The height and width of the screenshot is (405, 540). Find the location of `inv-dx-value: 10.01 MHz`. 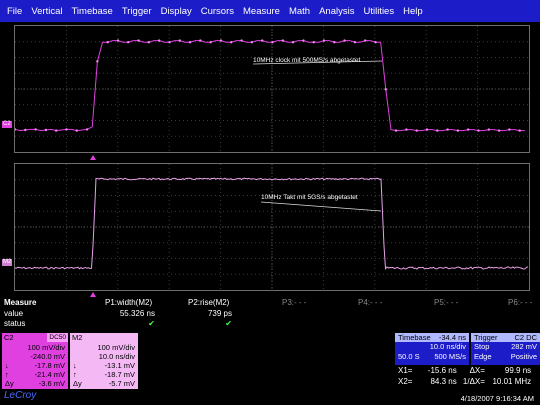

inv-dx-value: 10.01 MHz is located at coordinates (512, 381).